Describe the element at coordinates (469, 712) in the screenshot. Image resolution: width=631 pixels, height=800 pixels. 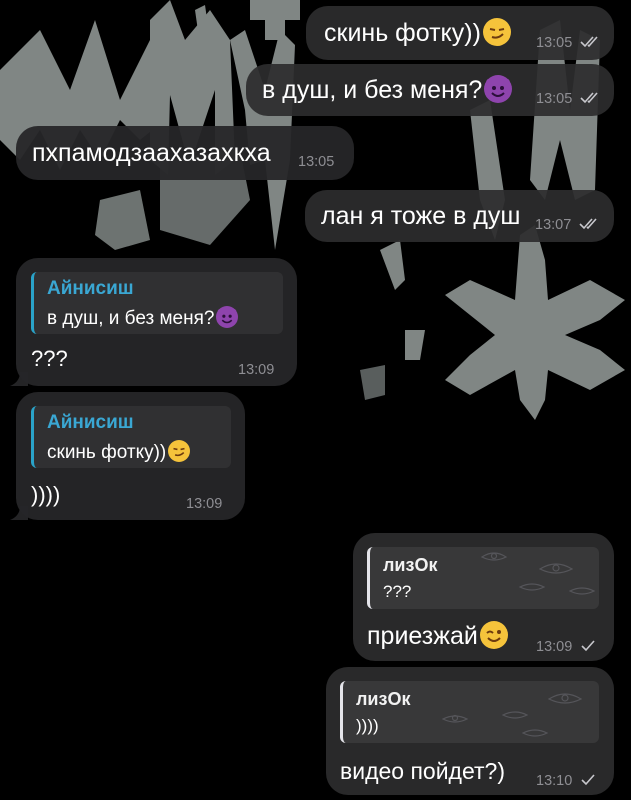
I see `reply-preview: лизОк ))))` at that location.